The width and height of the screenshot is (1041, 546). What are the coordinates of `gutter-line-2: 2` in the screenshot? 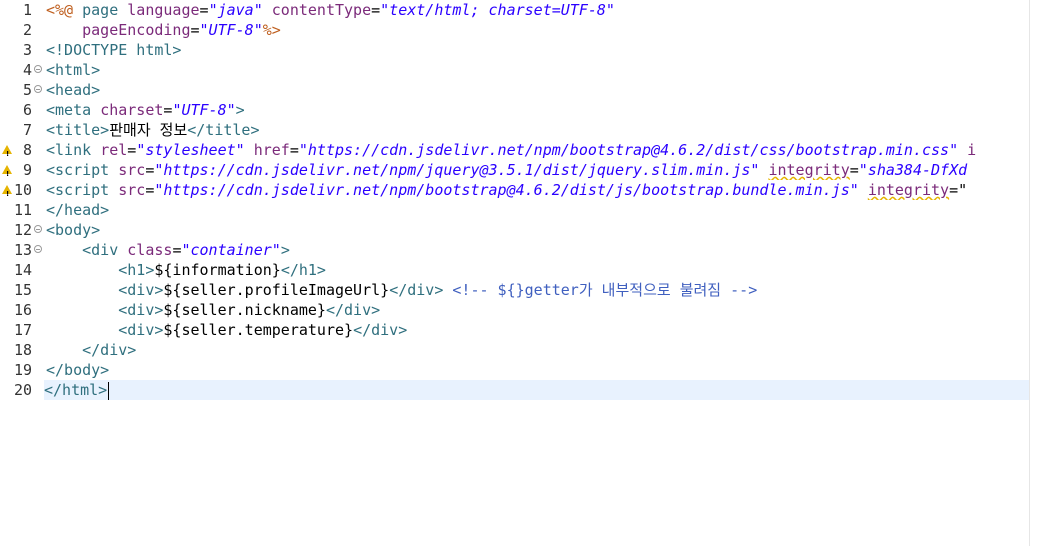 It's located at (22, 30).